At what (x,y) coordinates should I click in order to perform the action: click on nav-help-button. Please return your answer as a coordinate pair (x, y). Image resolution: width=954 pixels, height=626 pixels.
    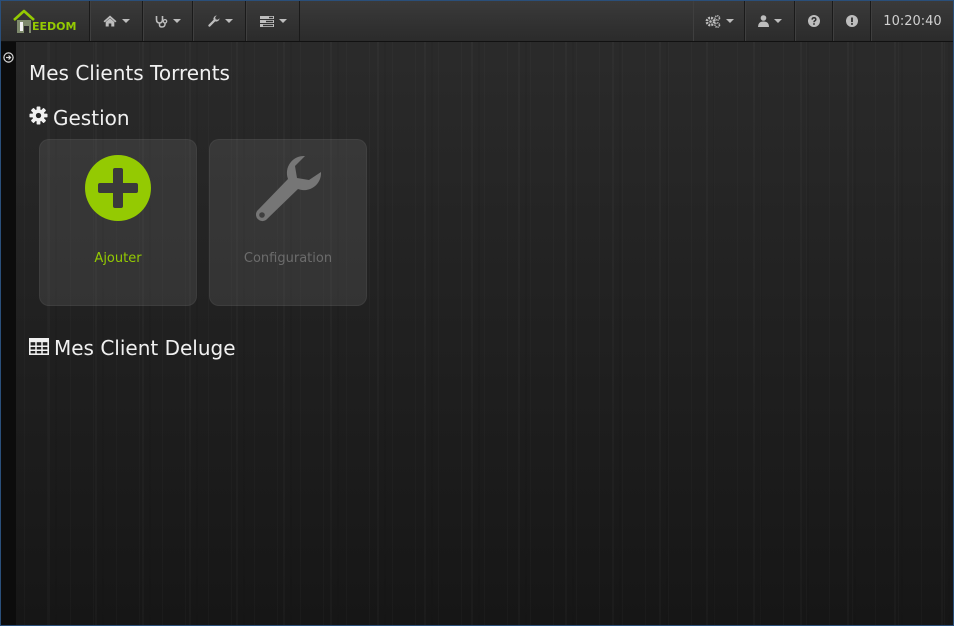
    Looking at the image, I should click on (814, 21).